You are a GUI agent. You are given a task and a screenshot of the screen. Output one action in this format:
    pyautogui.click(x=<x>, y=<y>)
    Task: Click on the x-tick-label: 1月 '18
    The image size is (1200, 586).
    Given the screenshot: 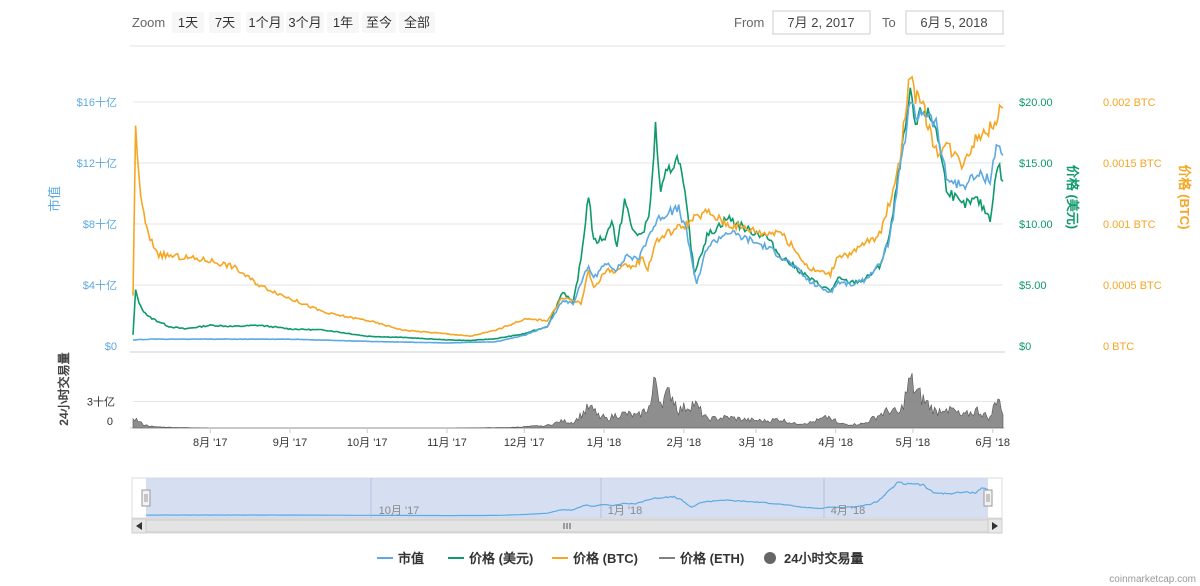 What is the action you would take?
    pyautogui.click(x=604, y=443)
    